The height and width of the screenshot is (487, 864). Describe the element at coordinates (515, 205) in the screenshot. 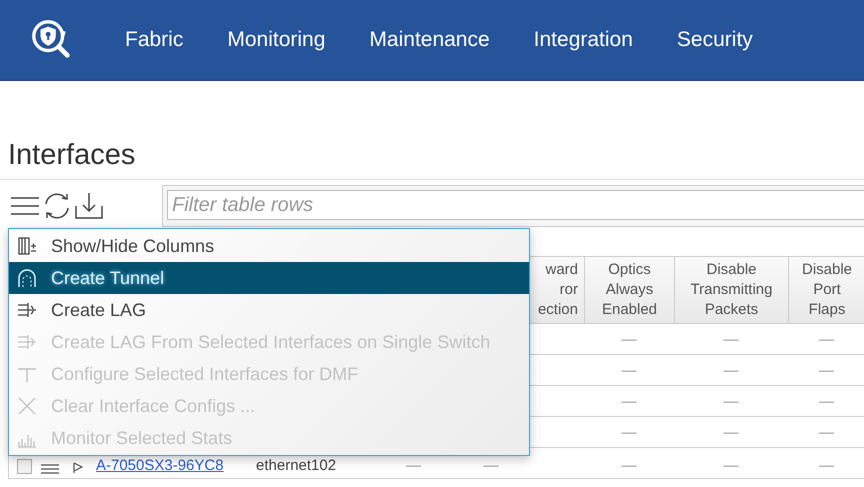

I see `filter-field: Filter table rows` at that location.